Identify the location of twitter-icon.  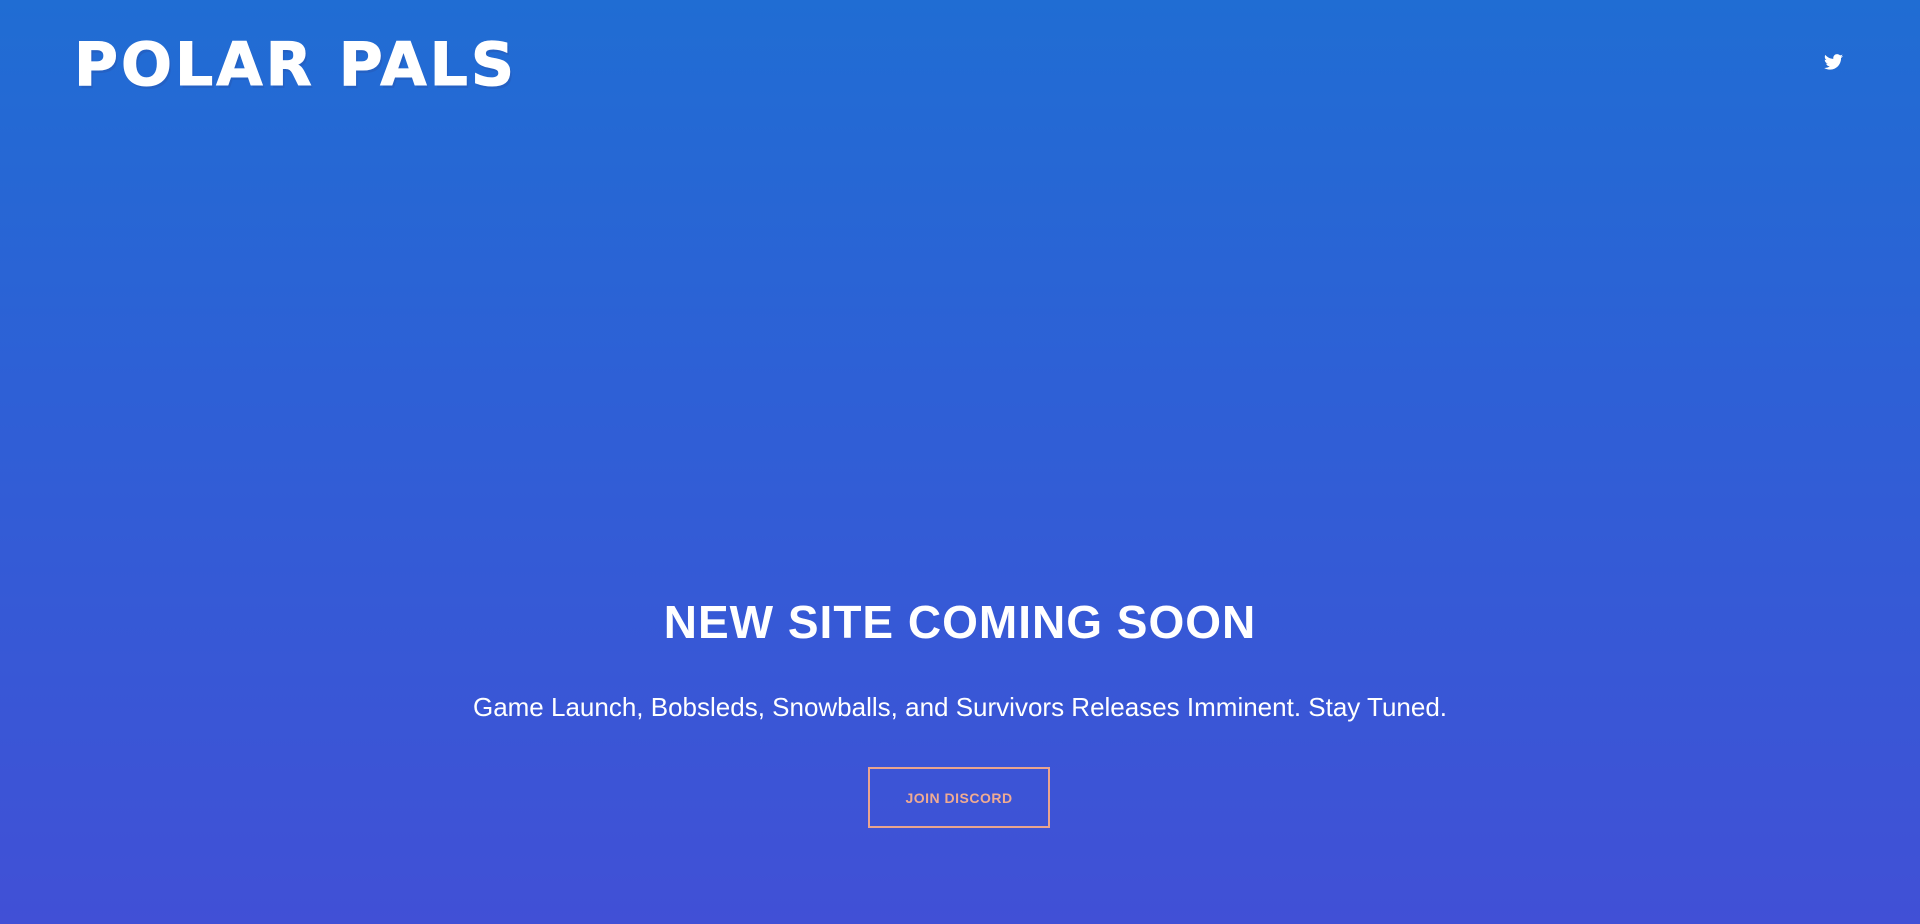
(1833, 62).